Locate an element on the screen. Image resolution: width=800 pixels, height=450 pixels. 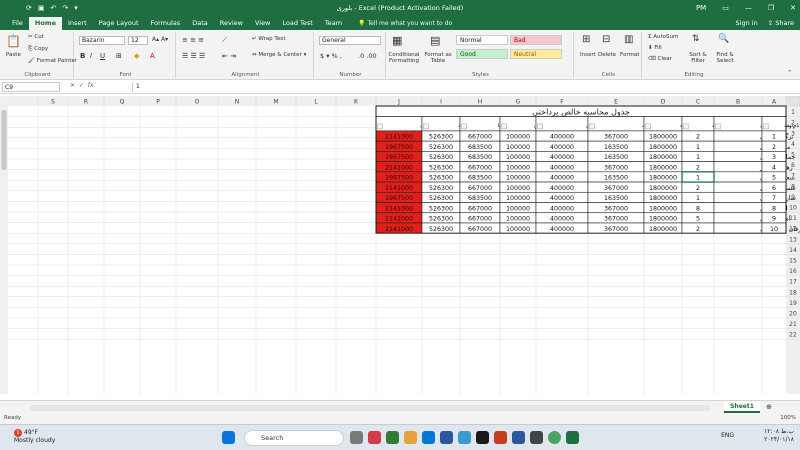
format-as-table-button: Format as Table is located at coordinates (438, 58).